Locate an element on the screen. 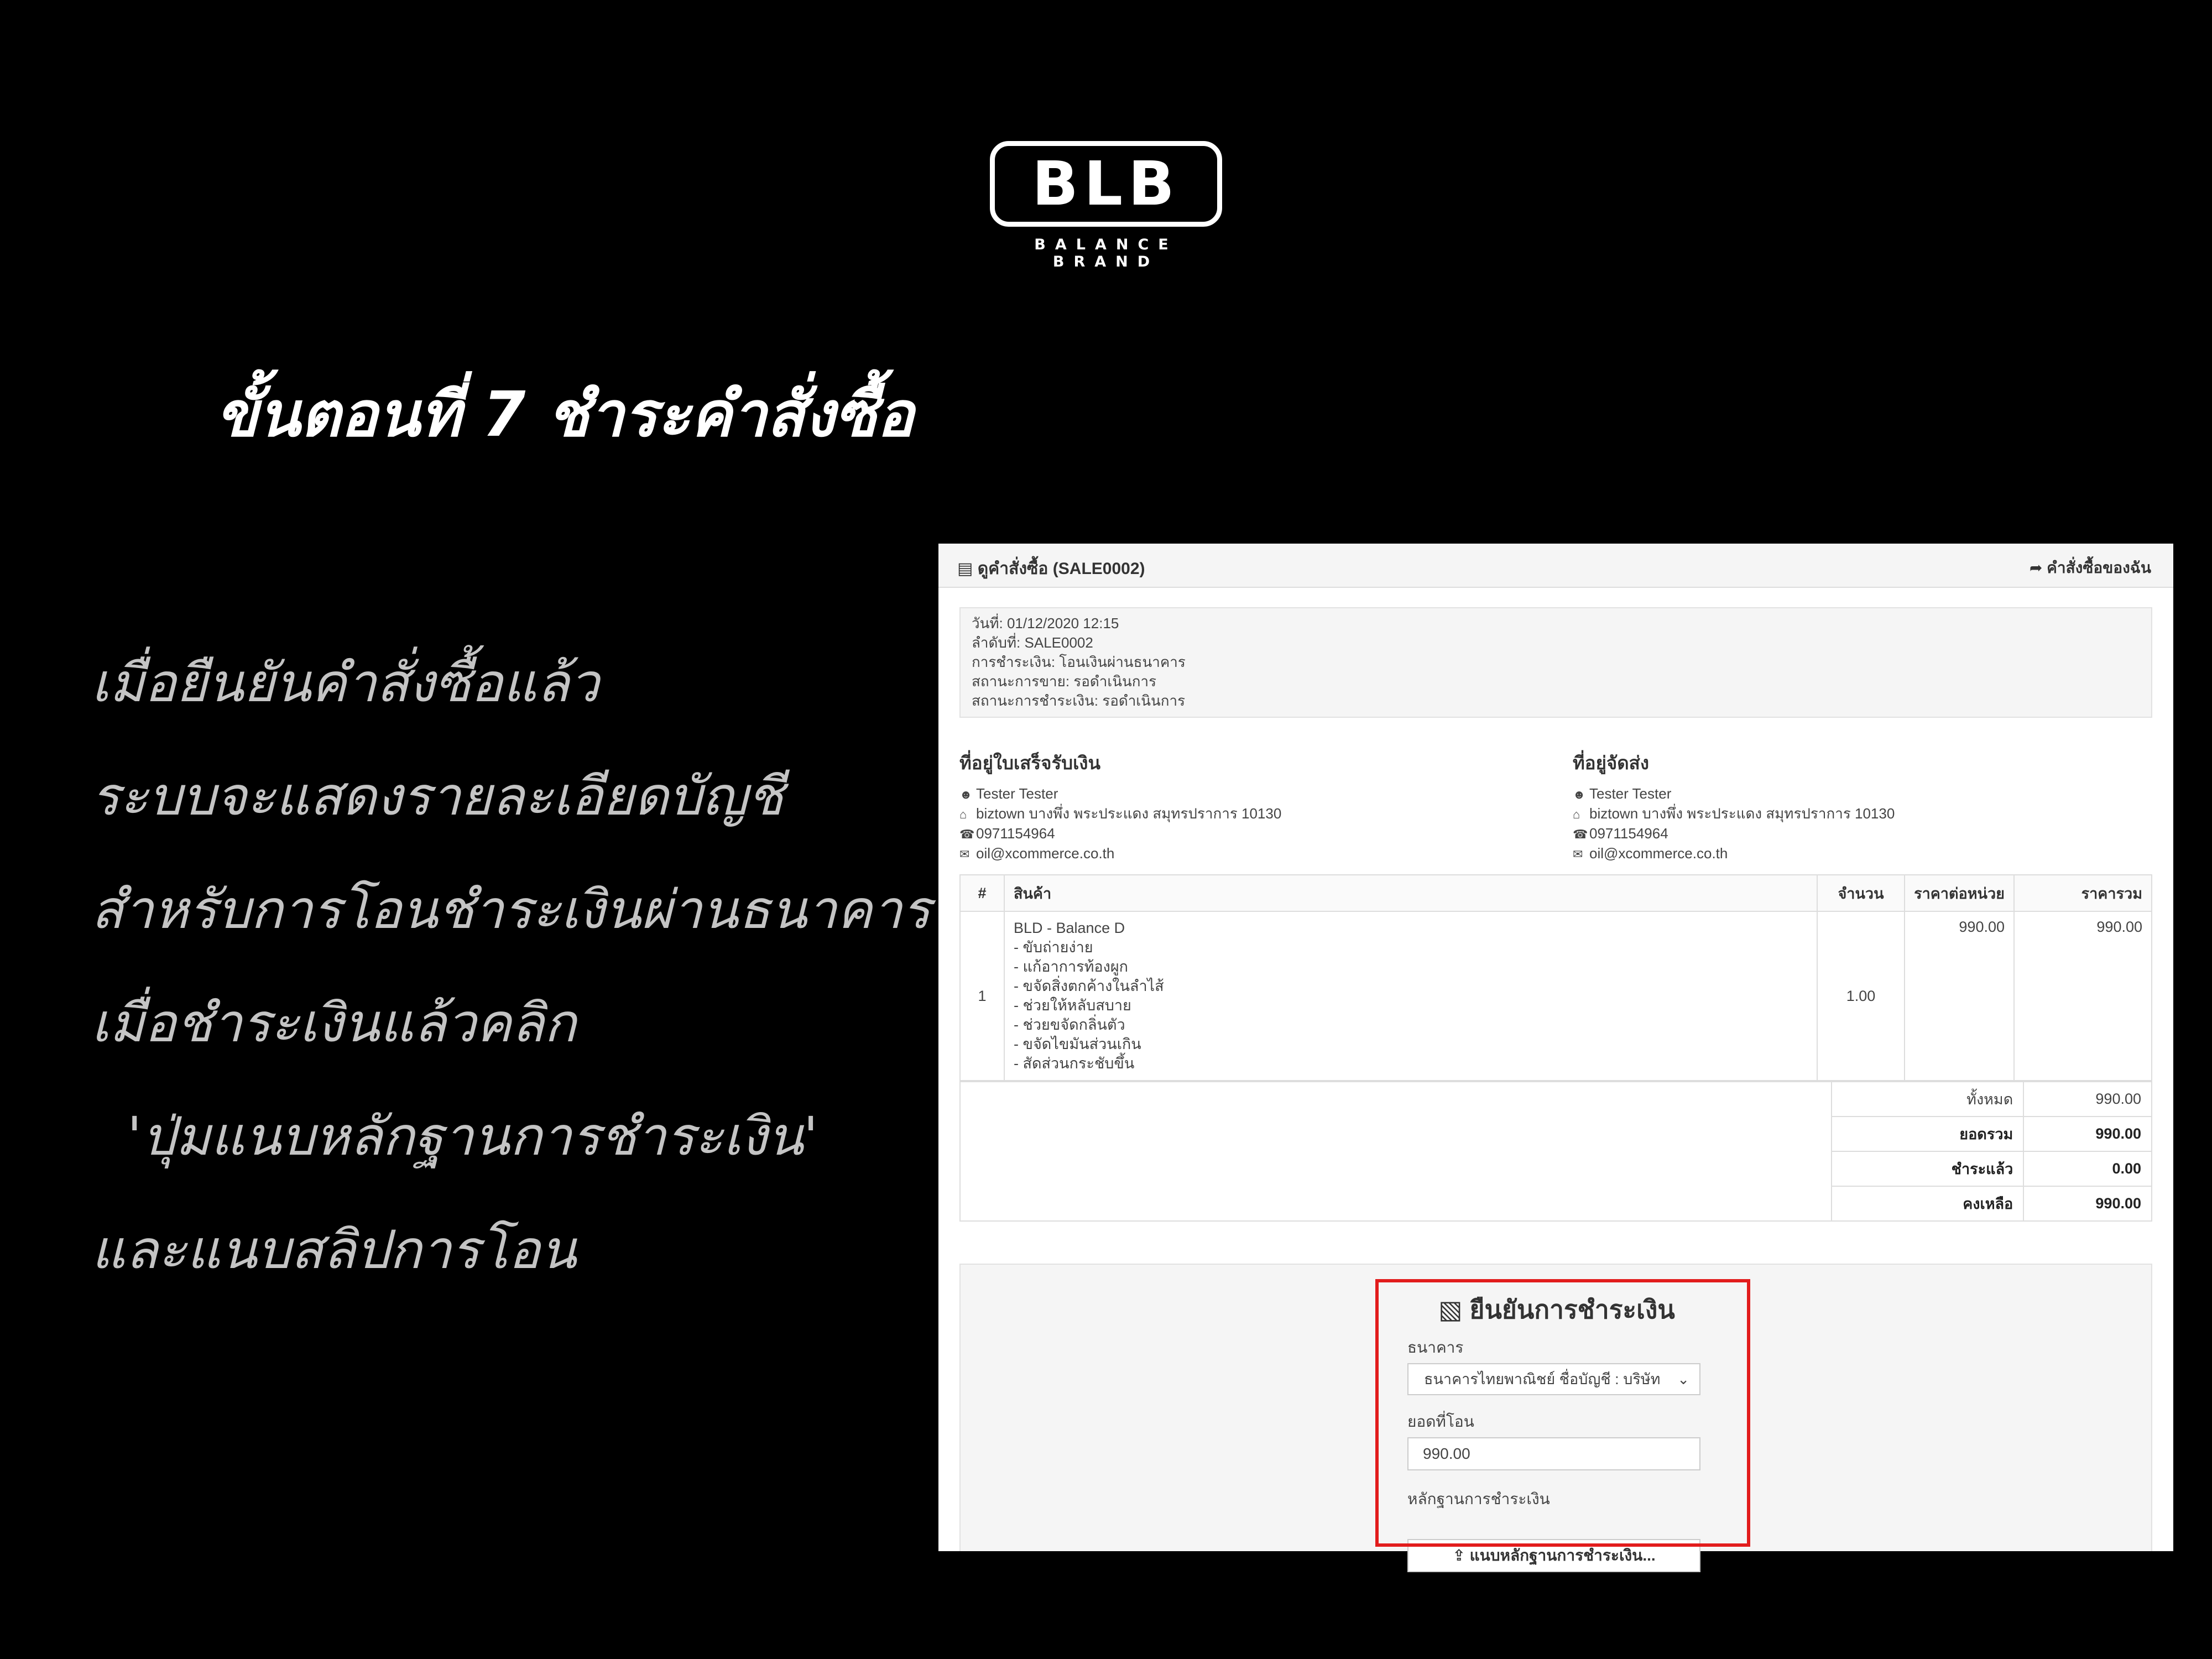  remaining-value: 990.00 is located at coordinates (2088, 1204).